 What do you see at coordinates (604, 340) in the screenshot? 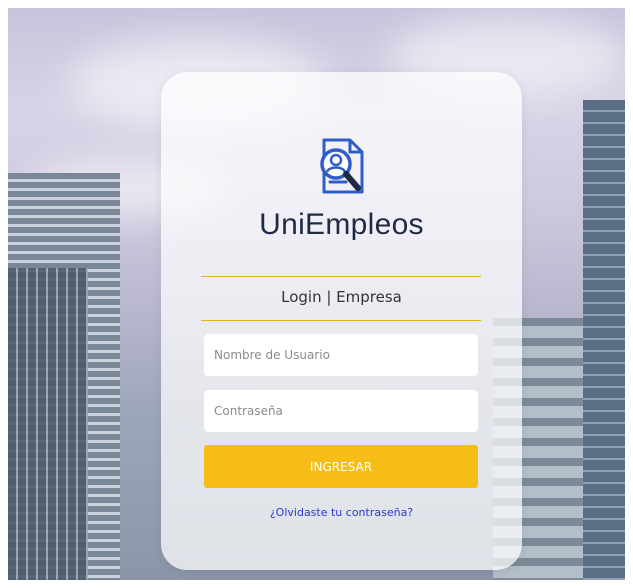
I see `building-right` at bounding box center [604, 340].